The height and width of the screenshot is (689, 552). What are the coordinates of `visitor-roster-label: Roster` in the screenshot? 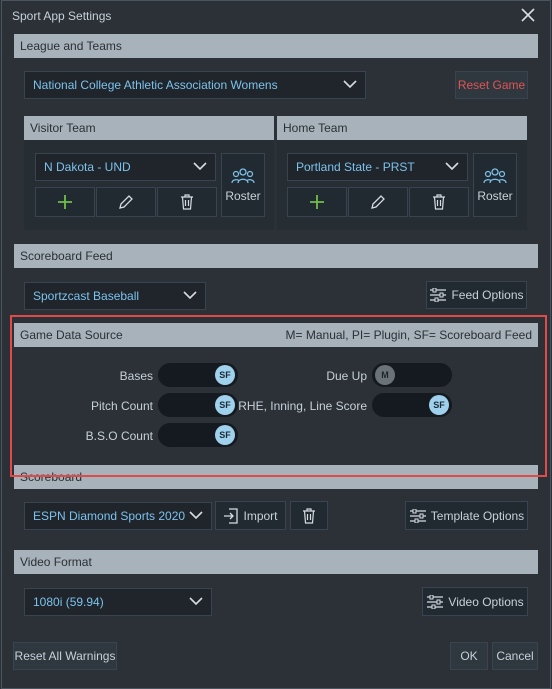 It's located at (243, 196).